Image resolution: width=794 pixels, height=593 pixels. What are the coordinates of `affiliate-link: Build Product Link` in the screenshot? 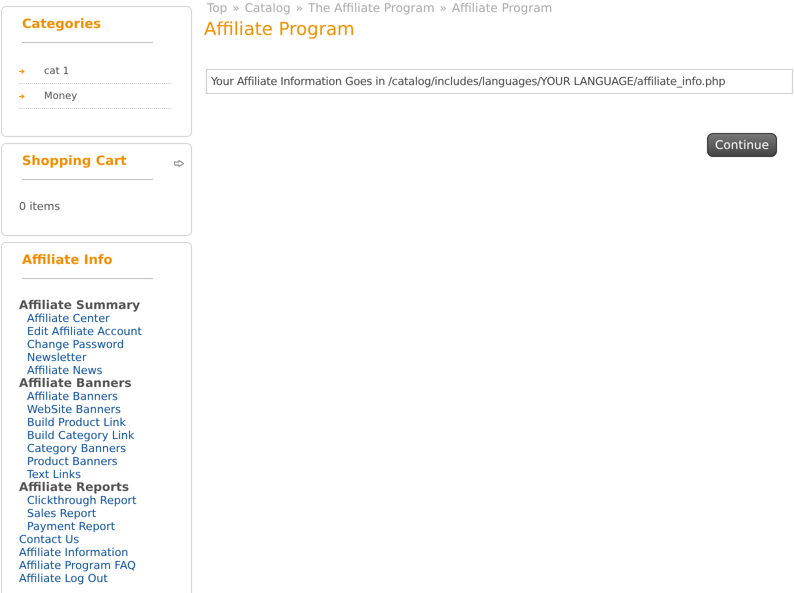 It's located at (76, 422).